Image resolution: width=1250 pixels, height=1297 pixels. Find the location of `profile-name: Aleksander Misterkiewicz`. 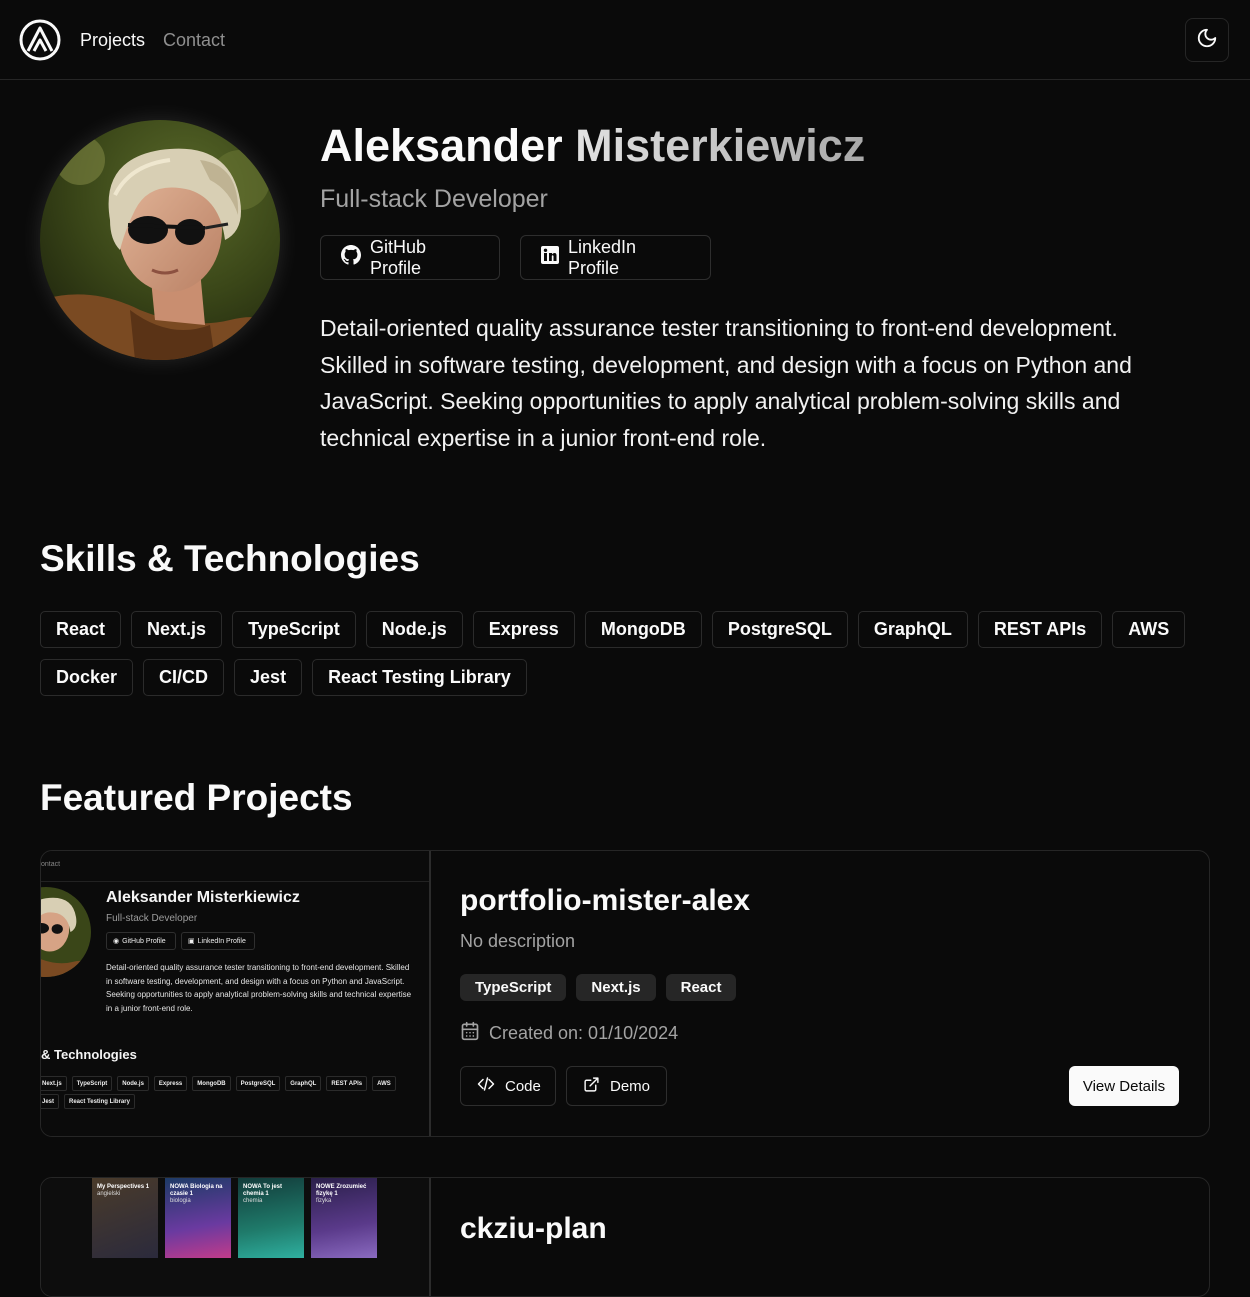

profile-name: Aleksander Misterkiewicz is located at coordinates (592, 146).